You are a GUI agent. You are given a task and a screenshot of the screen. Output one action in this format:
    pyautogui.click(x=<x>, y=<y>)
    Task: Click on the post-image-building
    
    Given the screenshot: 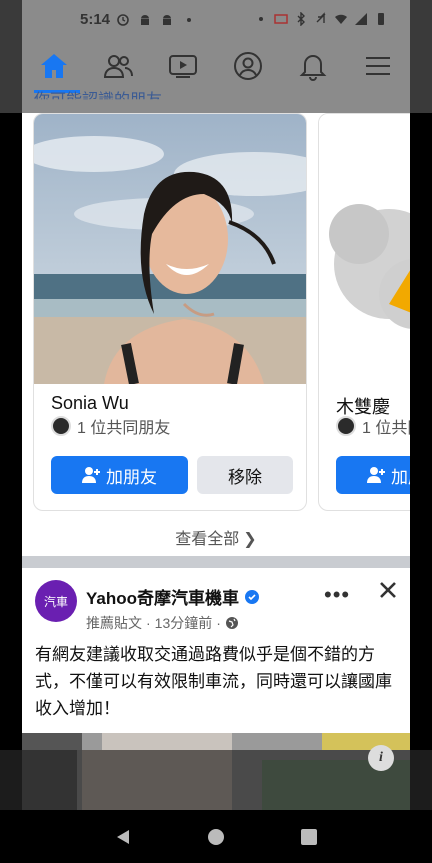 What is the action you would take?
    pyautogui.click(x=216, y=741)
    